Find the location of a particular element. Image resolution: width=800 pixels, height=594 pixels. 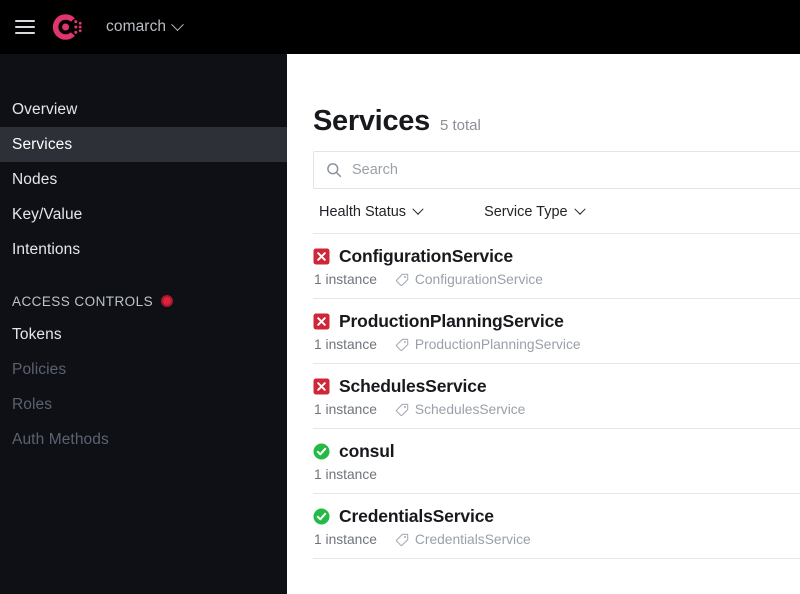

page-title: Services is located at coordinates (371, 121).